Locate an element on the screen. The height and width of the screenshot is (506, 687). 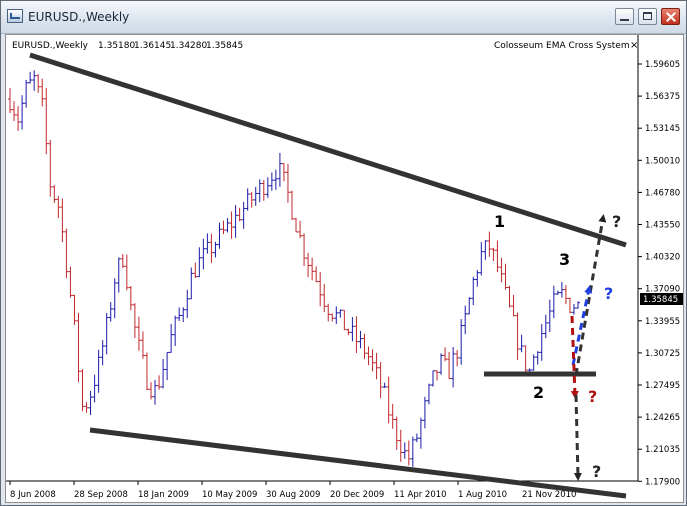
time-tick-label: 18 Jan 2009 is located at coordinates (163, 495).